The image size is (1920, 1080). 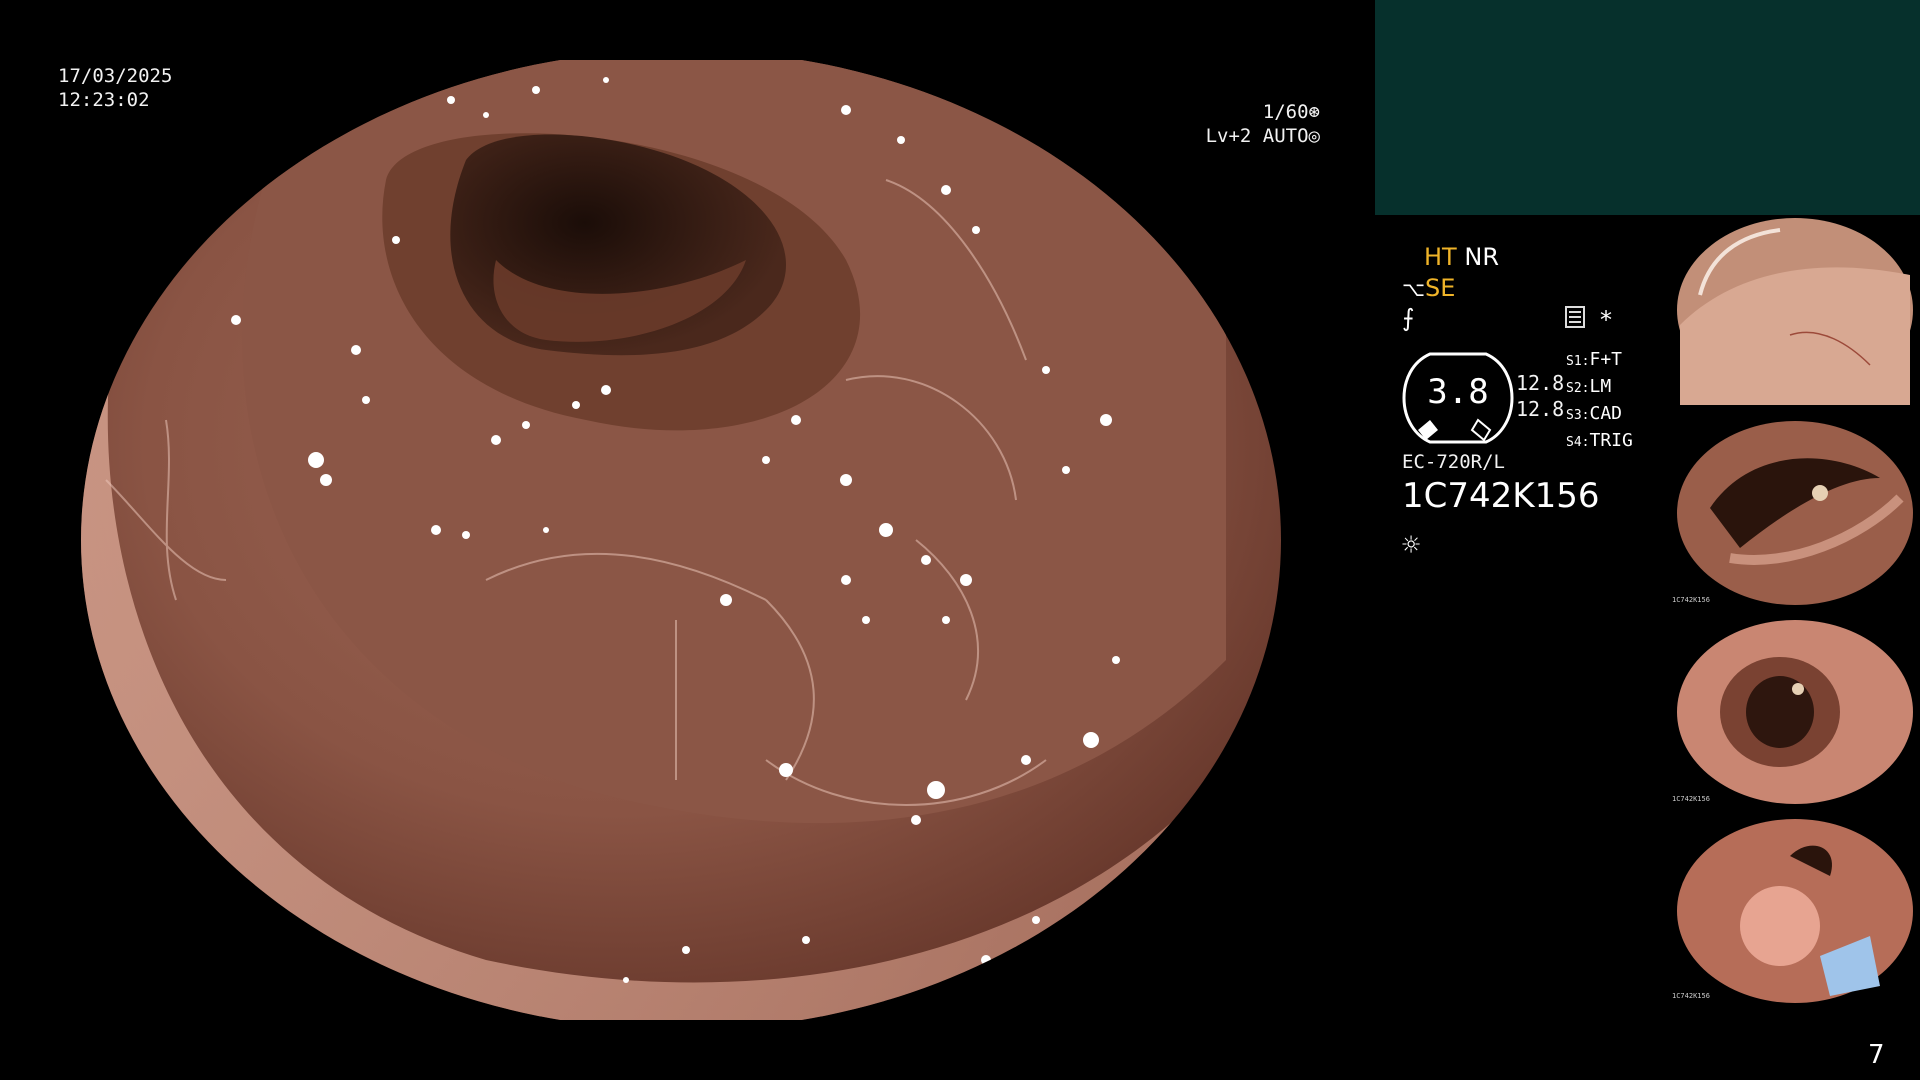 I want to click on thumbnail-3-image, so click(x=1795, y=712).